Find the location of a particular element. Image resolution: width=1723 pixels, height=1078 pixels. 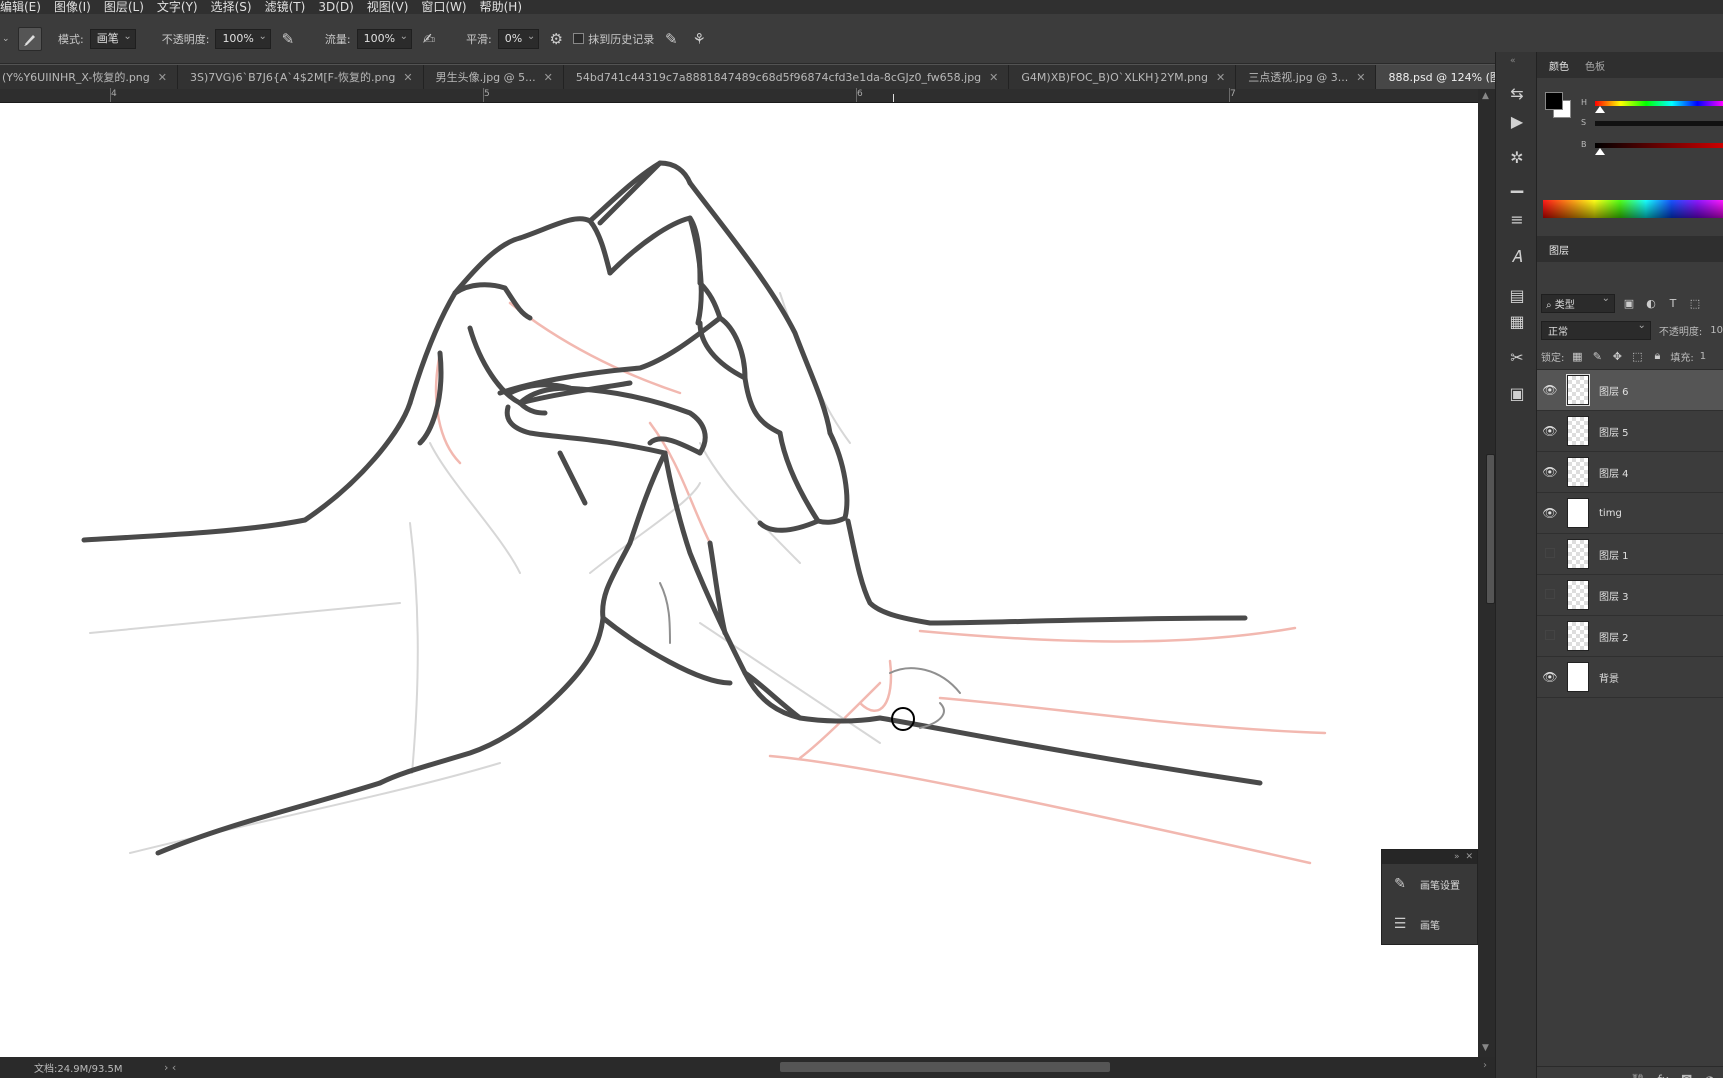

scroll-right-icon: › is located at coordinates (1485, 1065).